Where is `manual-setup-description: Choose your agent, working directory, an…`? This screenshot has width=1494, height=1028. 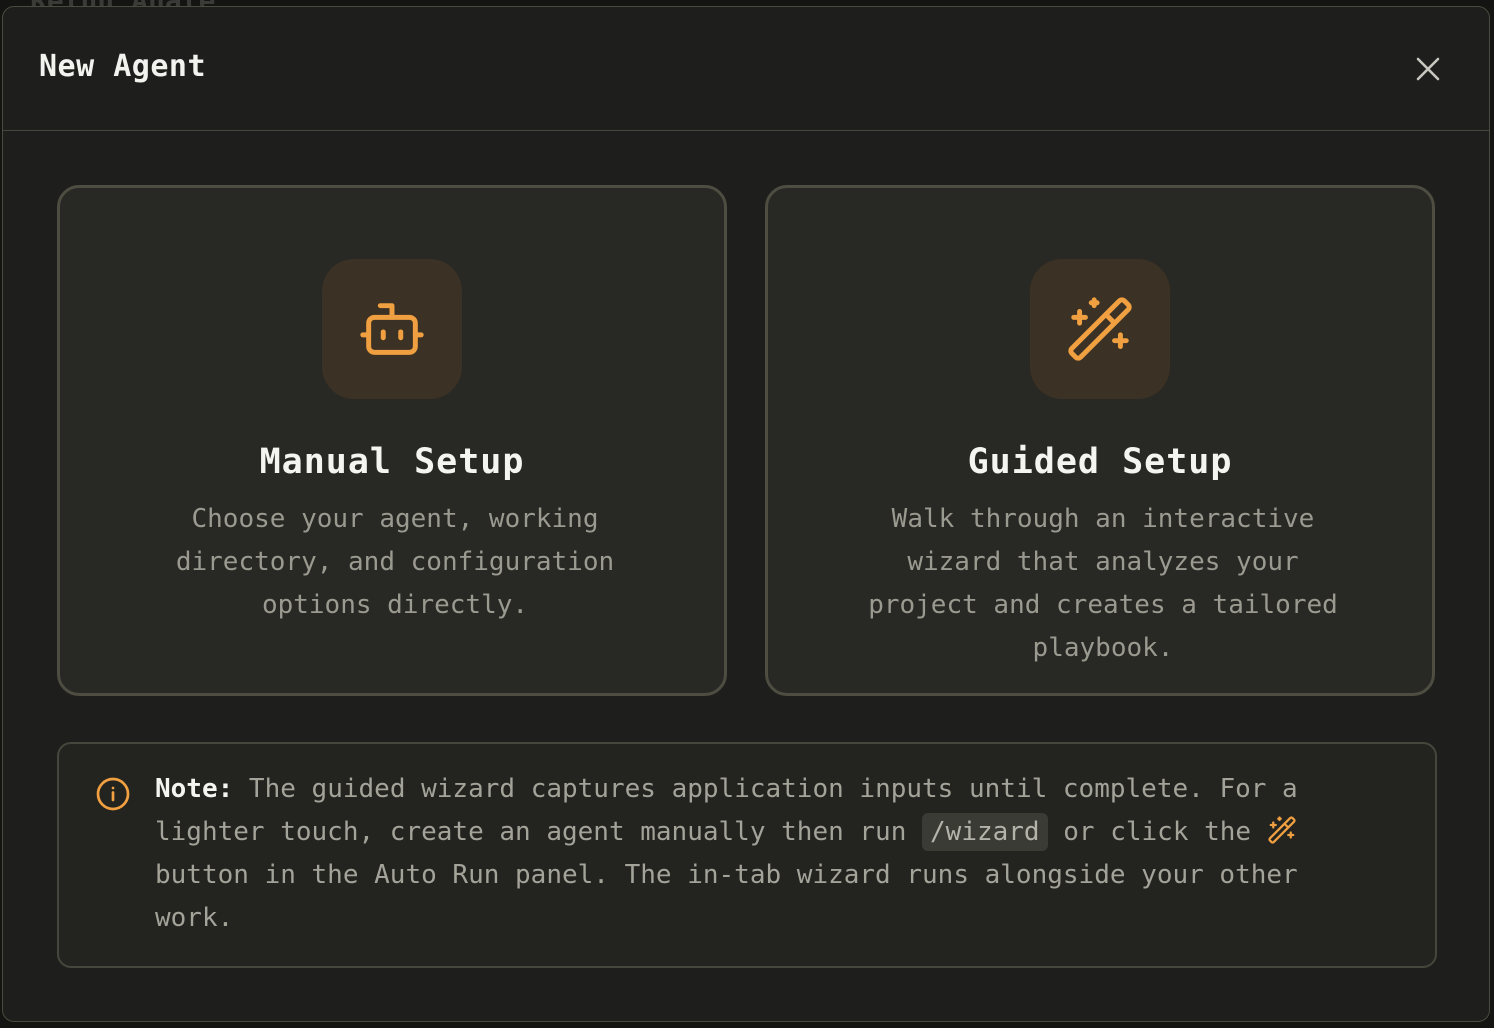
manual-setup-description: Choose your agent, working directory, an… is located at coordinates (395, 562).